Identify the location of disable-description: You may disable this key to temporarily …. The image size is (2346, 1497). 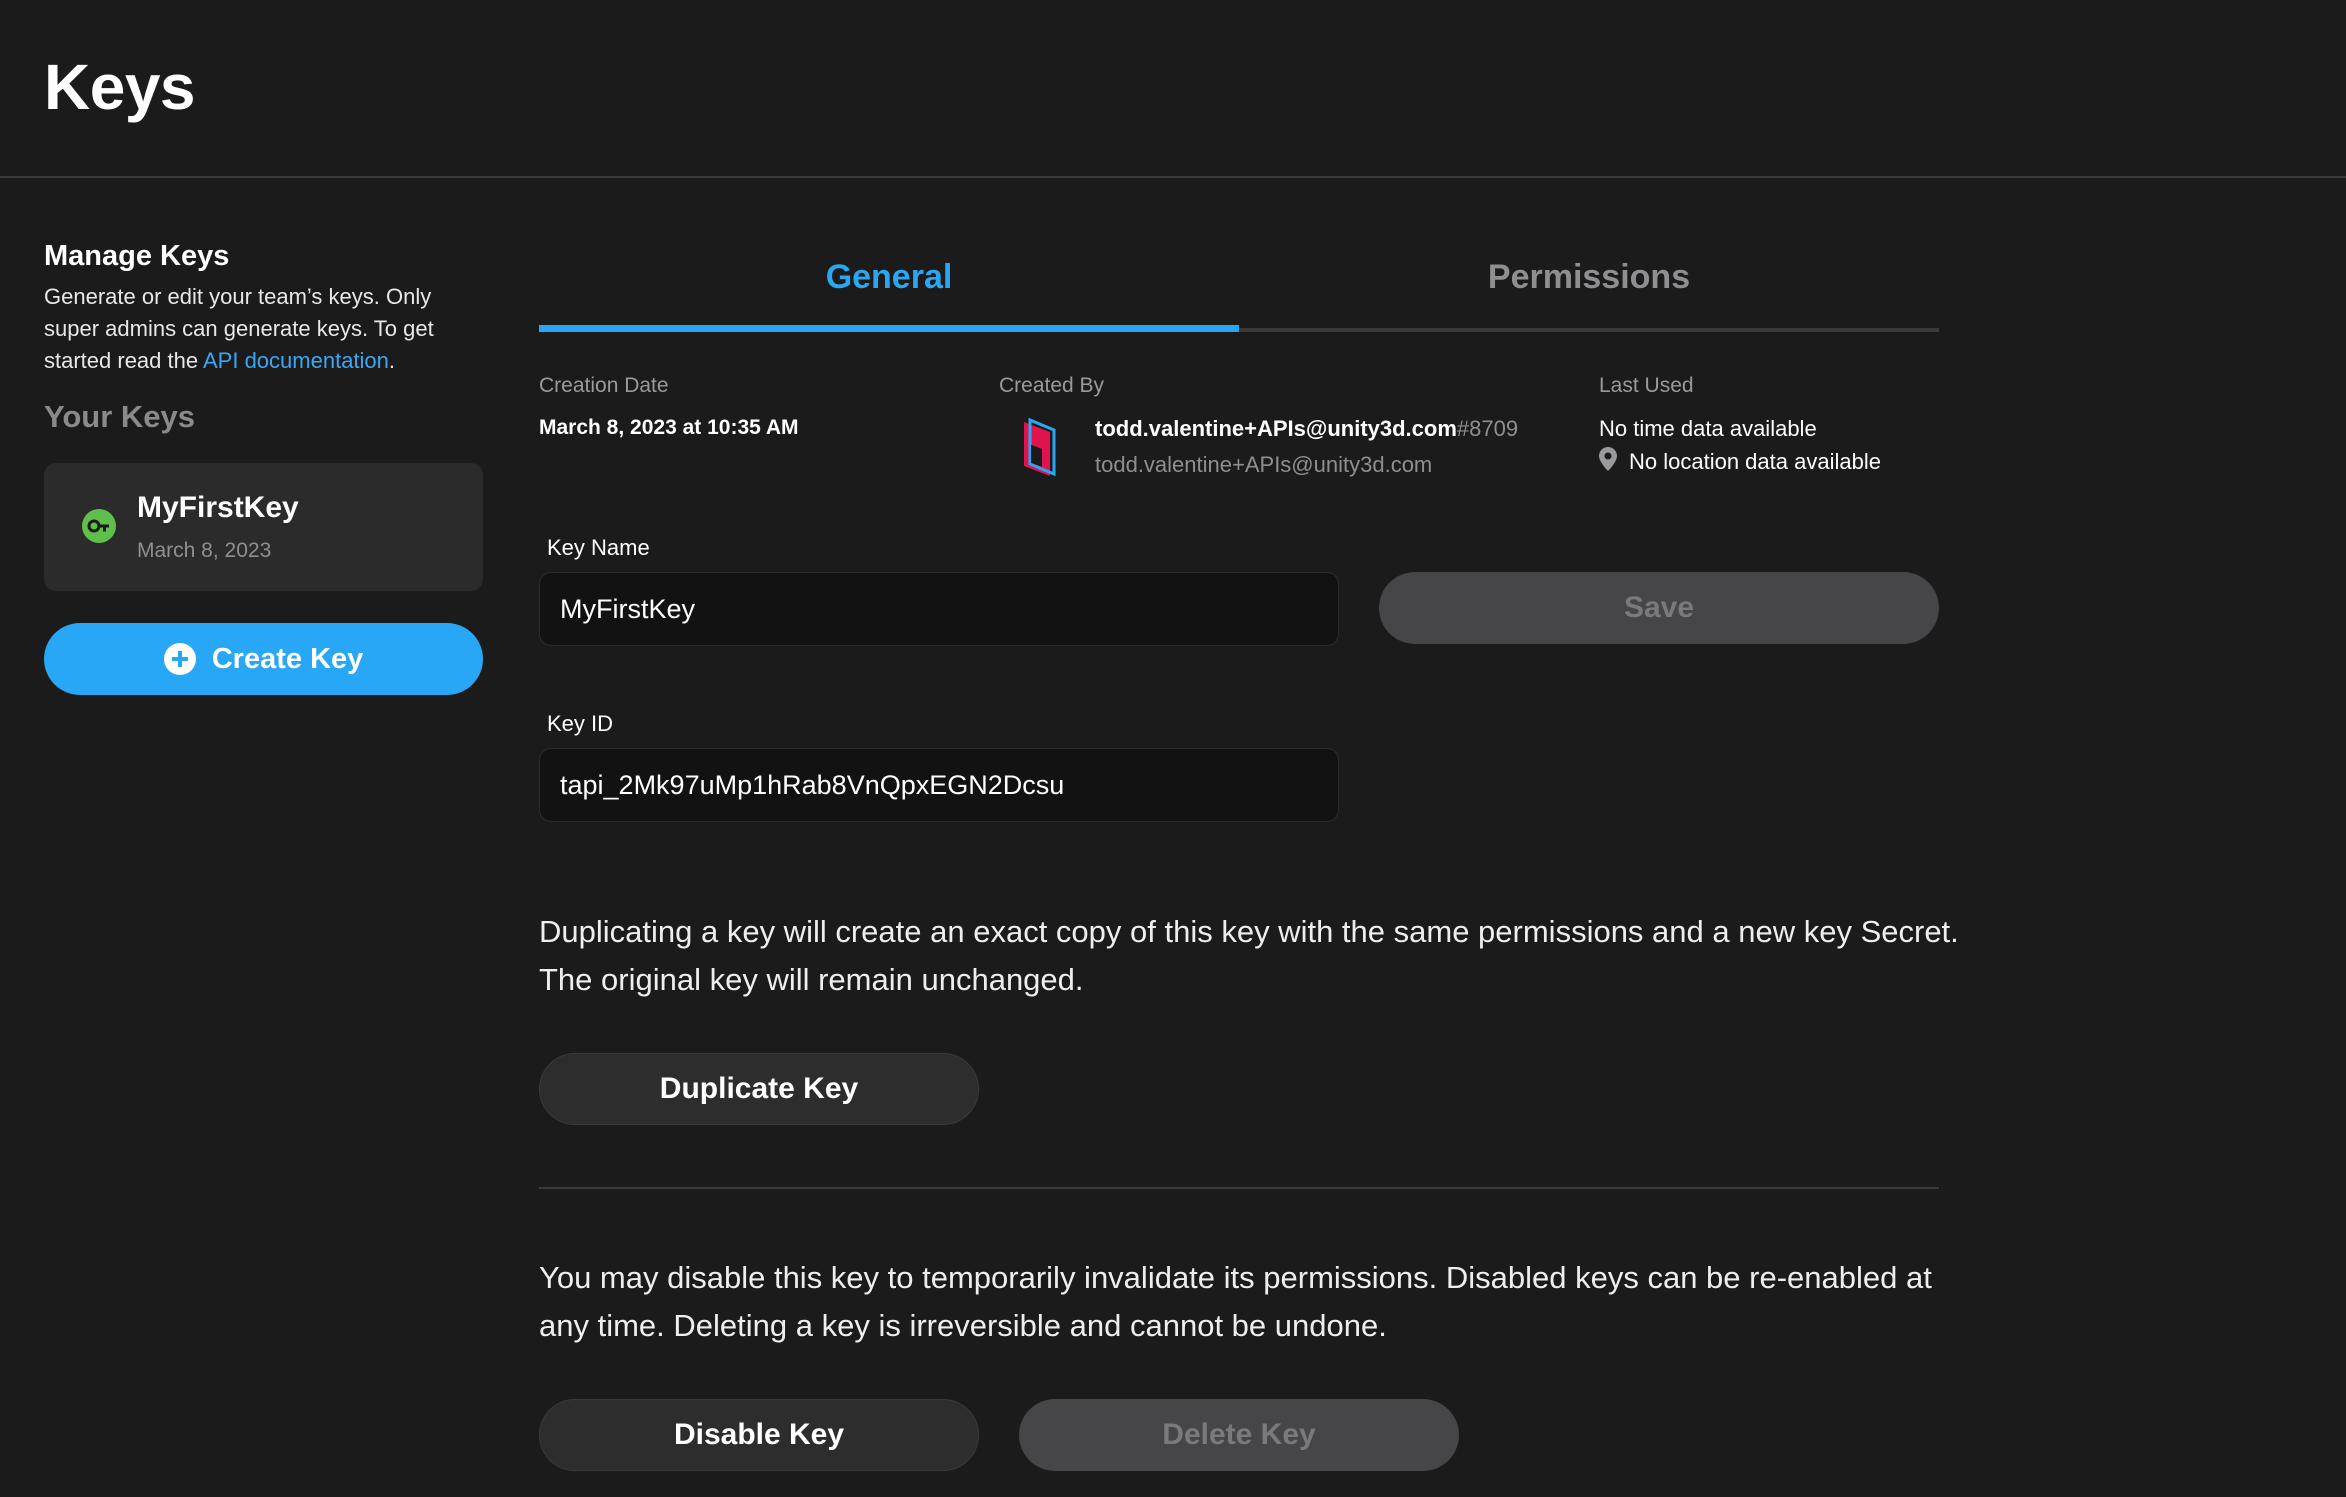
(1235, 1301).